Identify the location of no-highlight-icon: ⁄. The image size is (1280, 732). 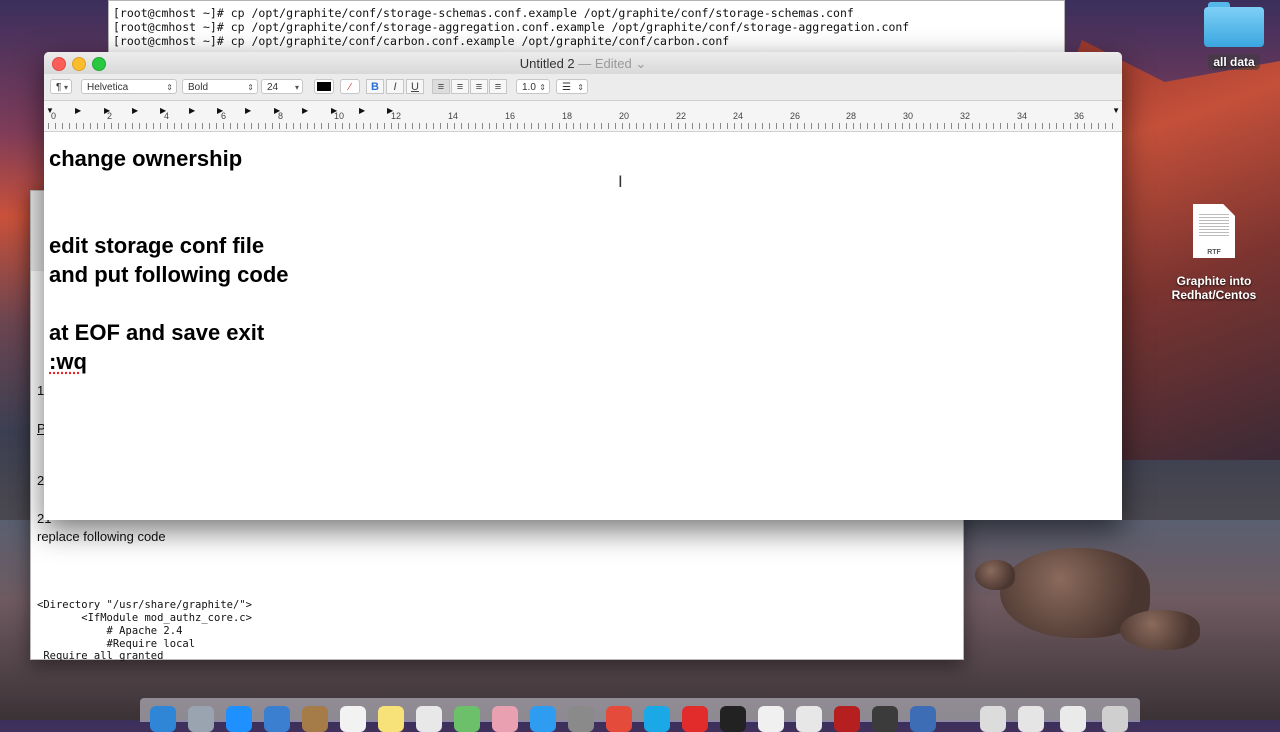
(350, 87).